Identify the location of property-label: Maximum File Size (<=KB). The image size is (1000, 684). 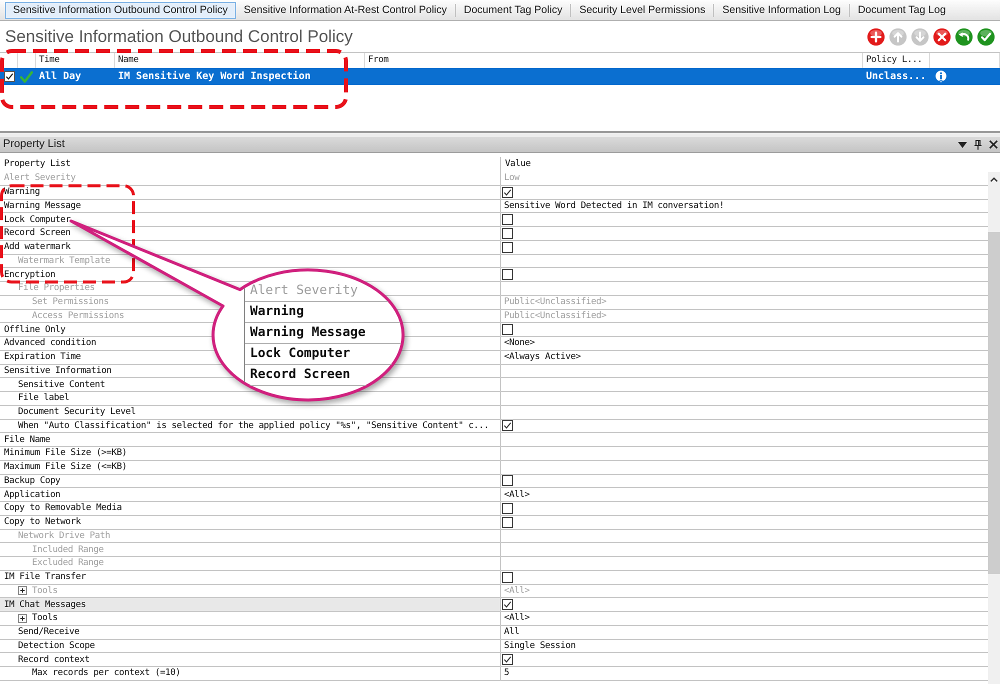
(65, 467).